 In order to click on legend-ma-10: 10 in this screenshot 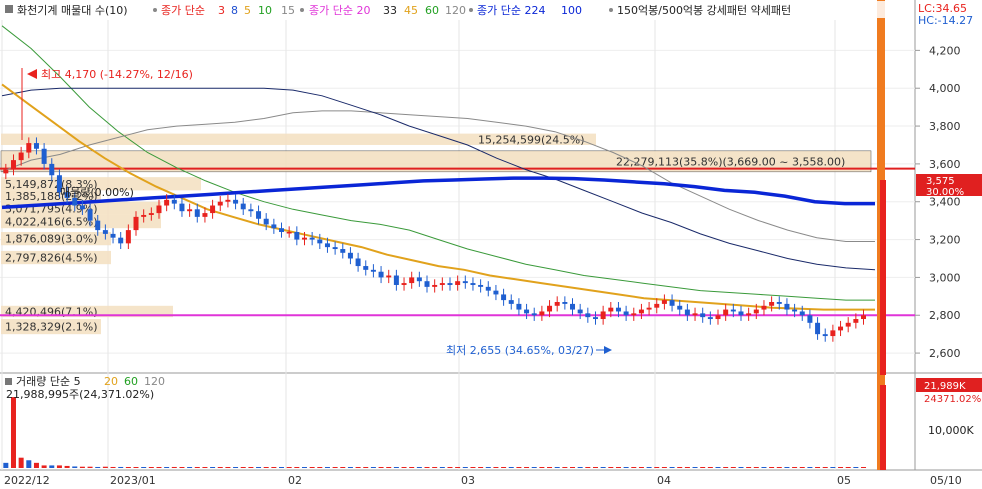, I will do `click(265, 10)`.